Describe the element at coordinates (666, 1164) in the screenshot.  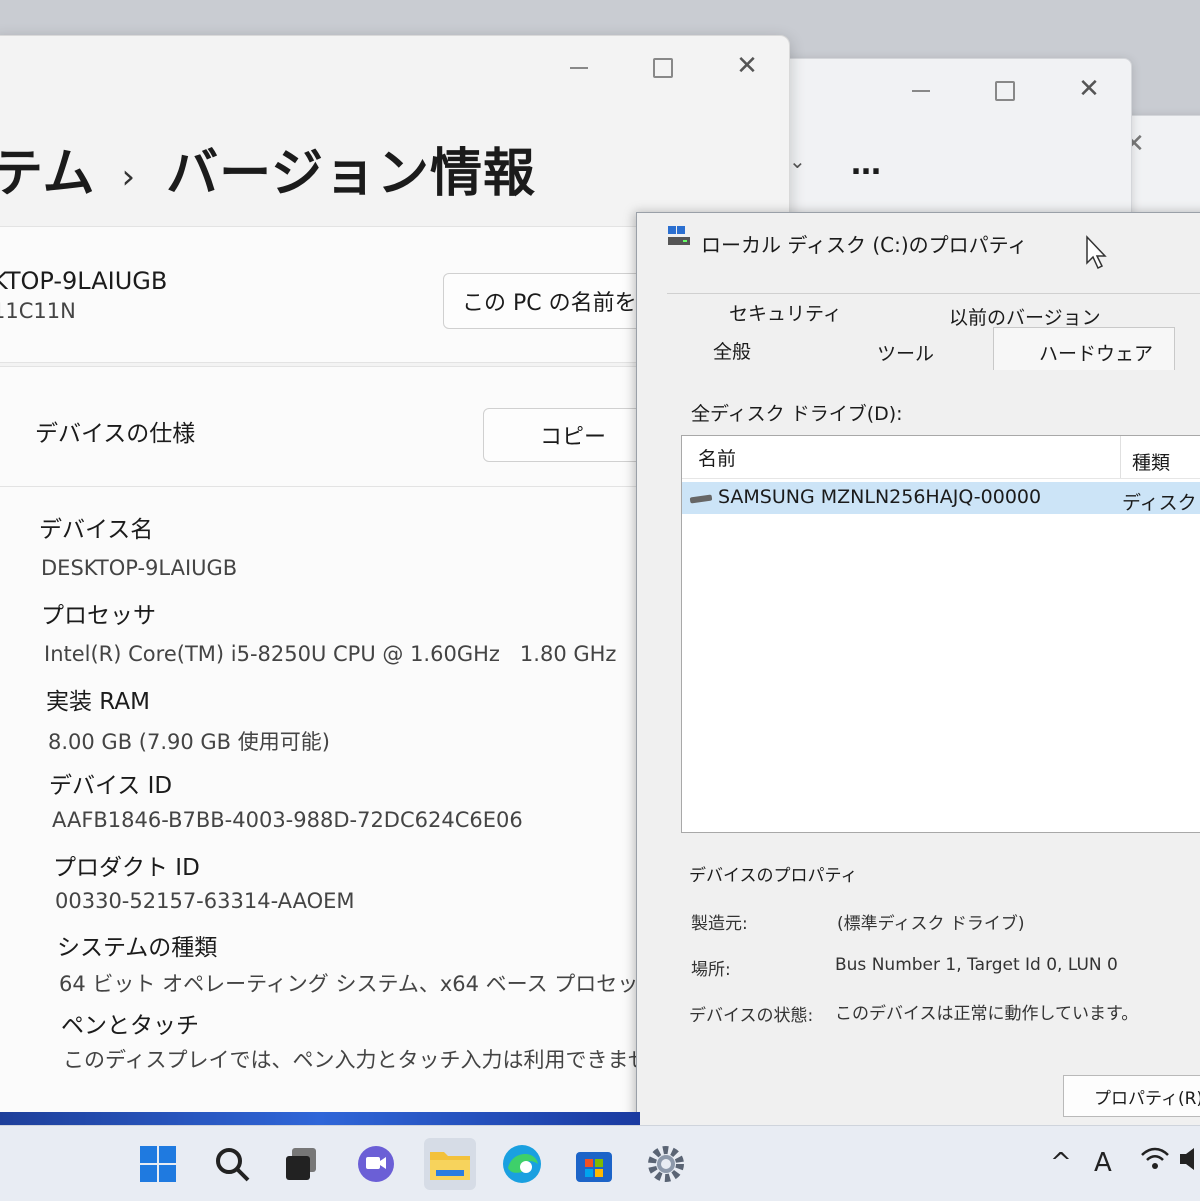
I see `settings-gear-icon` at that location.